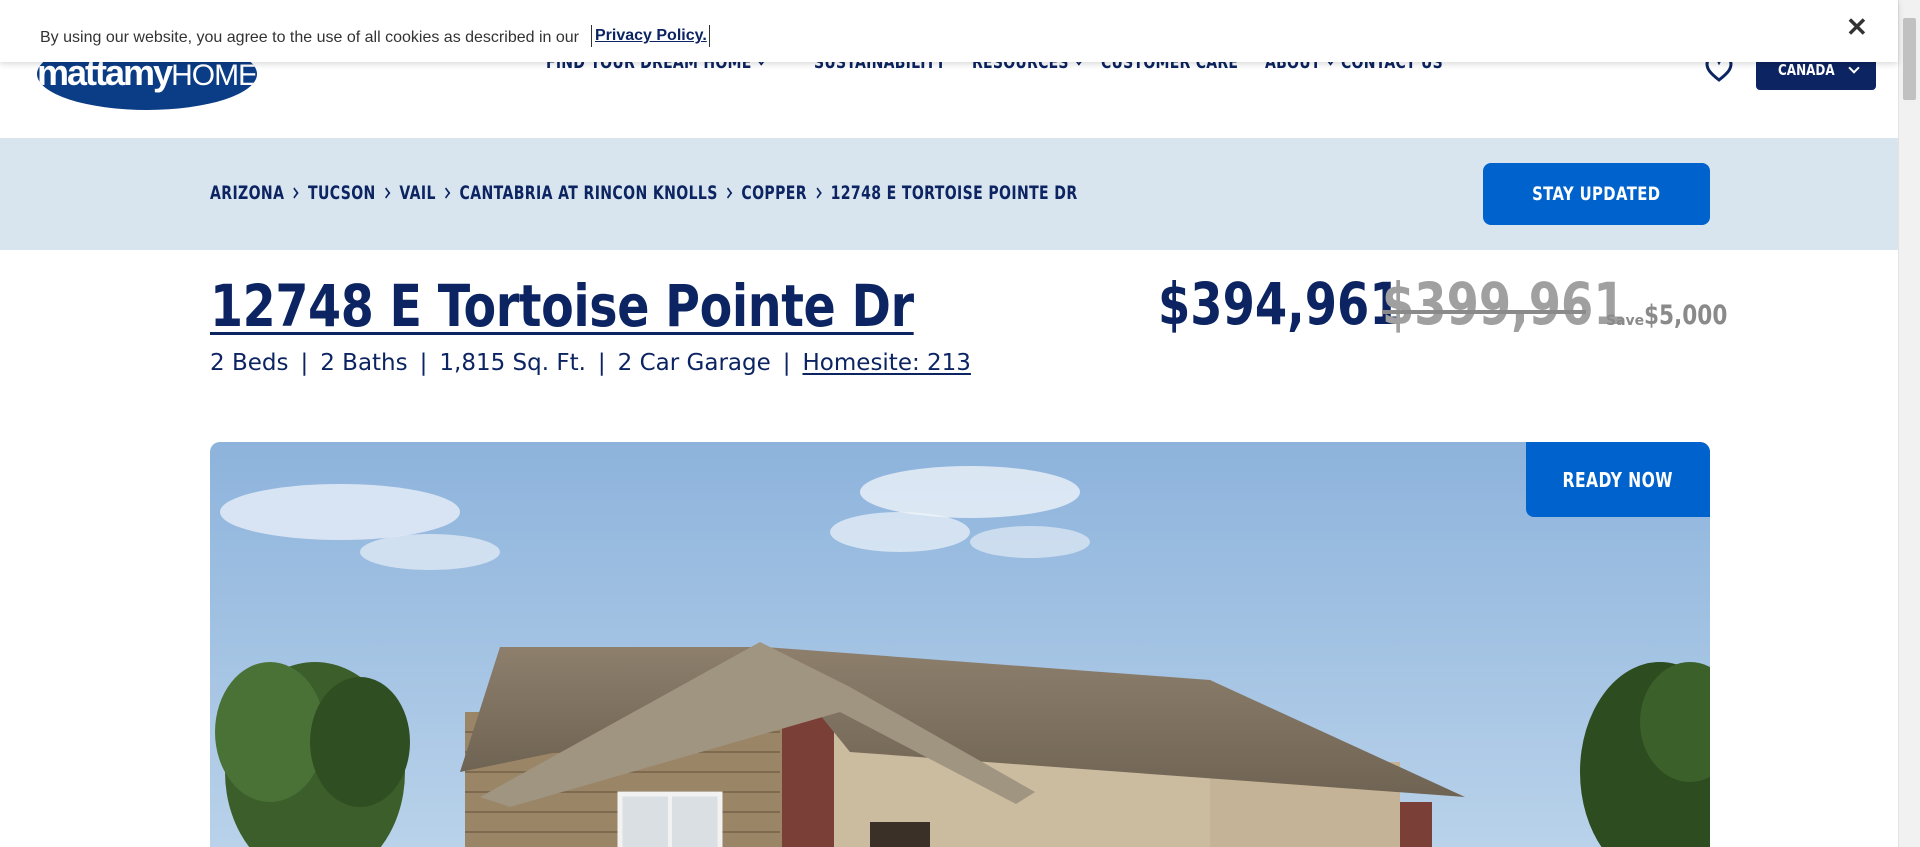 Image resolution: width=1920 pixels, height=847 pixels. What do you see at coordinates (247, 193) in the screenshot?
I see `breadcrumb-arizona: ARIZONA` at bounding box center [247, 193].